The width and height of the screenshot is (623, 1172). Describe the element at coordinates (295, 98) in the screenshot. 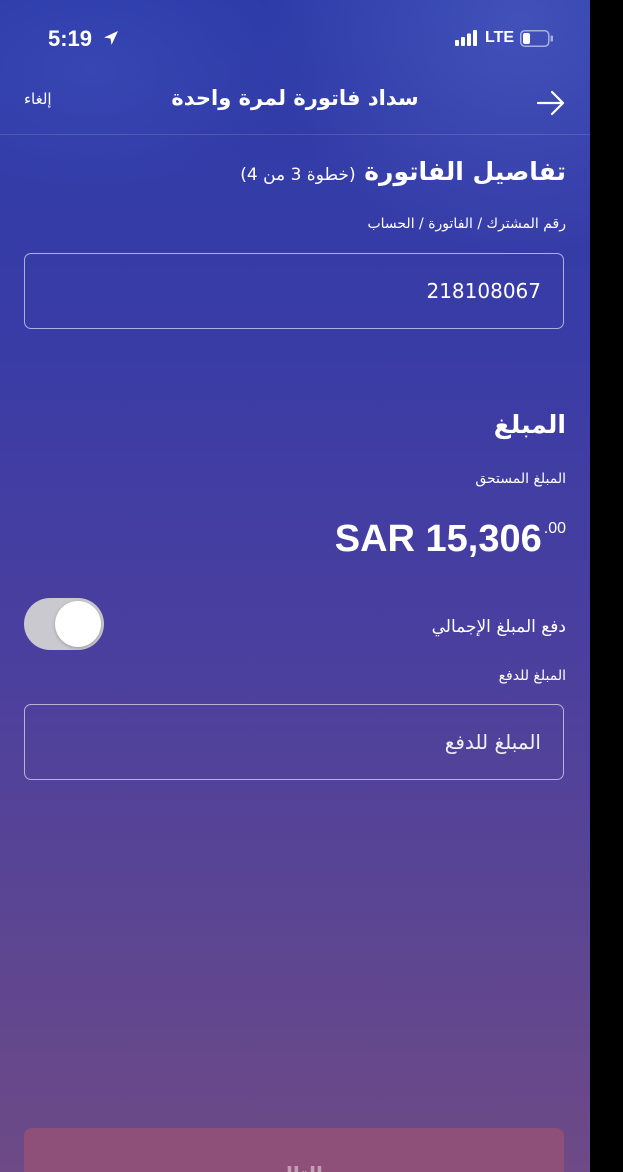

I see `page-title: سداد فاتورة لمرة واحدة` at that location.